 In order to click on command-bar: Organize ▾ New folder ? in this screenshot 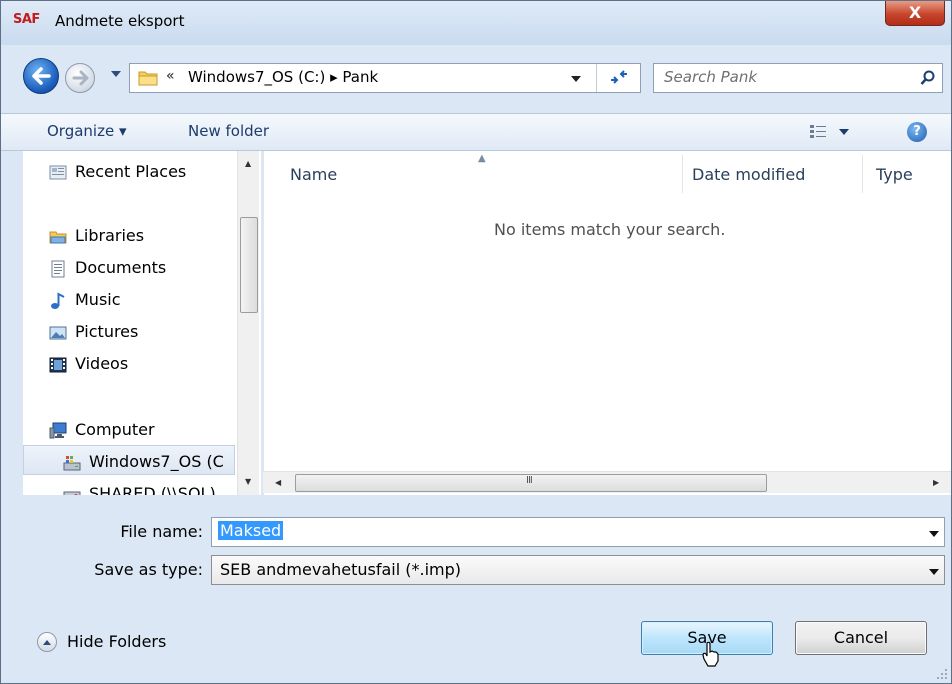, I will do `click(476, 132)`.